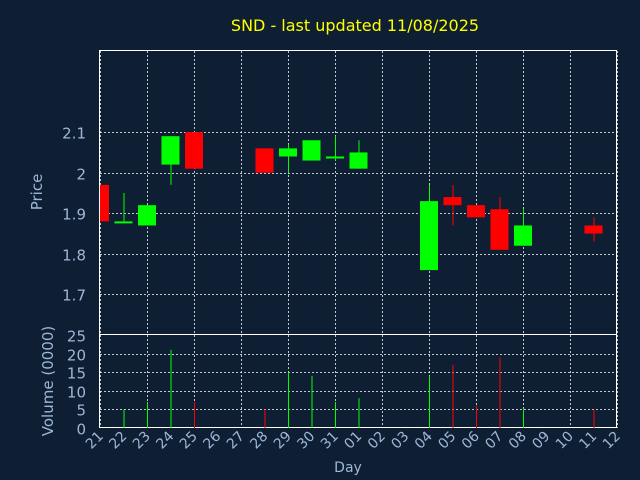 The height and width of the screenshot is (480, 640). What do you see at coordinates (74, 256) in the screenshot?
I see `price-tick-label: 1.8` at bounding box center [74, 256].